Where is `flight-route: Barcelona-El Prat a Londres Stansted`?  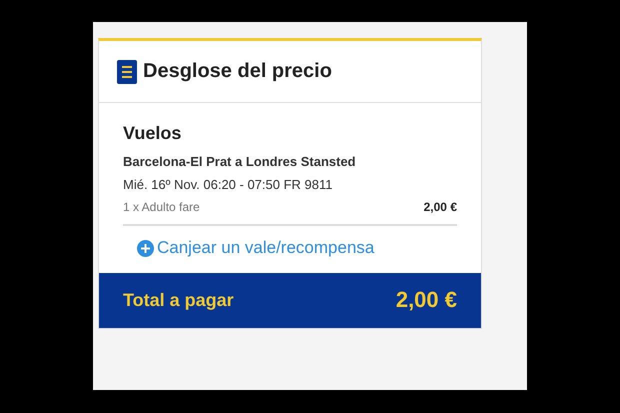
flight-route: Barcelona-El Prat a Londres Stansted is located at coordinates (240, 161).